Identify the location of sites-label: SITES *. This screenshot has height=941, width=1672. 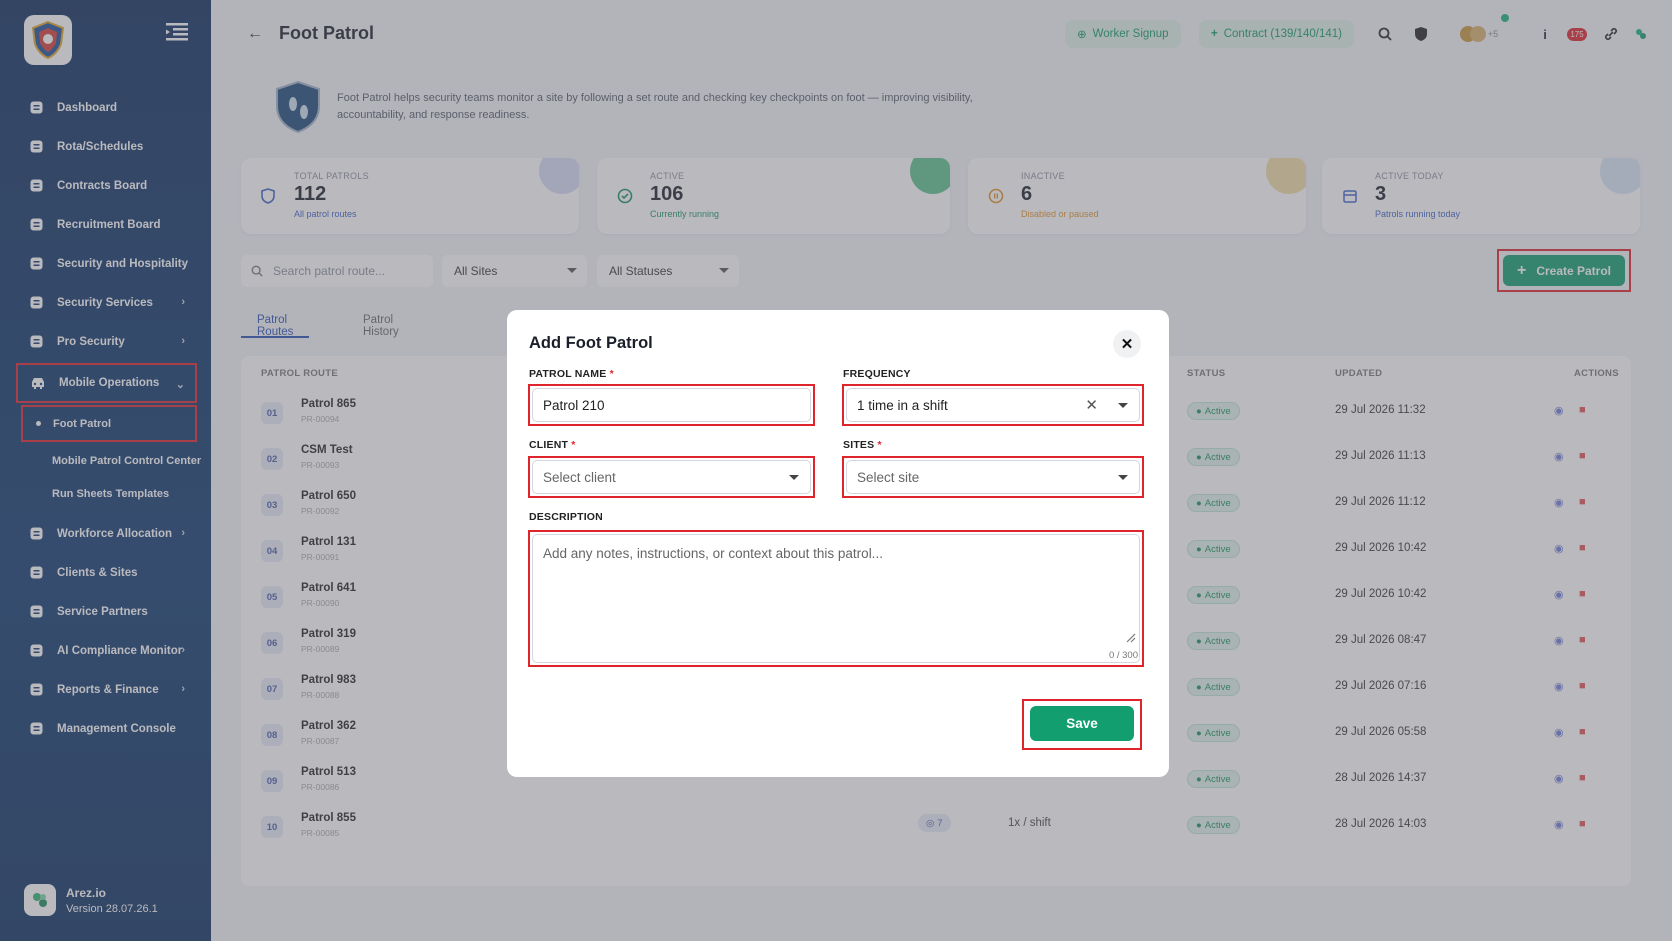
(862, 445).